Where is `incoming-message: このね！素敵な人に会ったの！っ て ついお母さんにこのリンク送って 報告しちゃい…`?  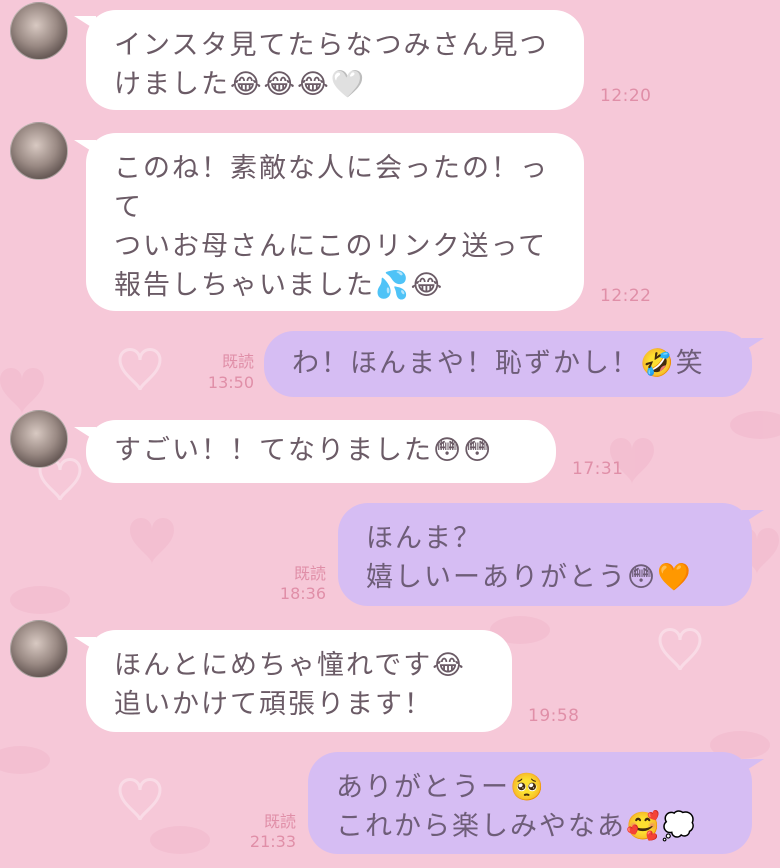 incoming-message: このね！素敵な人に会ったの！っ て ついお母さんにこのリンク送って 報告しちゃい… is located at coordinates (335, 222).